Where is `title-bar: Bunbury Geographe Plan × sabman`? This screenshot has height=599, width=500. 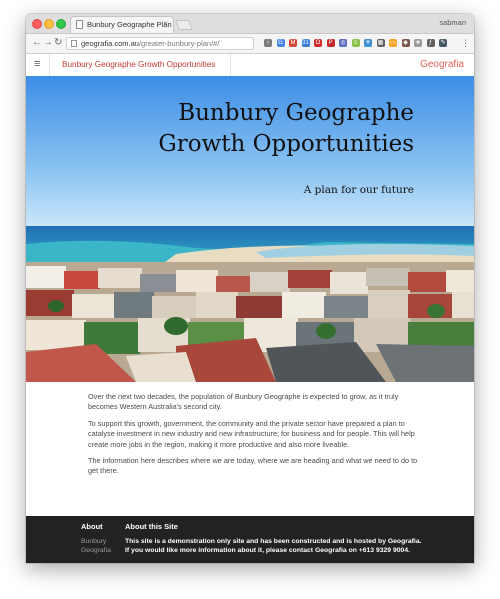 title-bar: Bunbury Geographe Plan × sabman is located at coordinates (250, 24).